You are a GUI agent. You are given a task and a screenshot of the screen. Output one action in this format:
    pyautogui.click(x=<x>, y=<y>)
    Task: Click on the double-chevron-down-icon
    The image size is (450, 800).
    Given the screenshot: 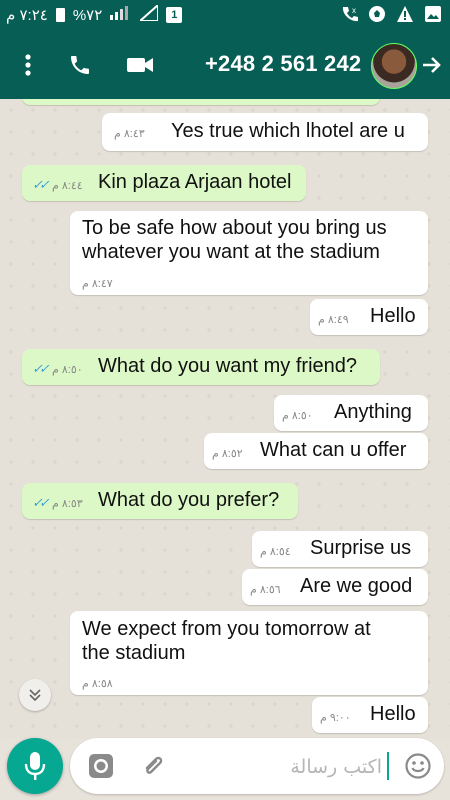 What is the action you would take?
    pyautogui.click(x=35, y=695)
    